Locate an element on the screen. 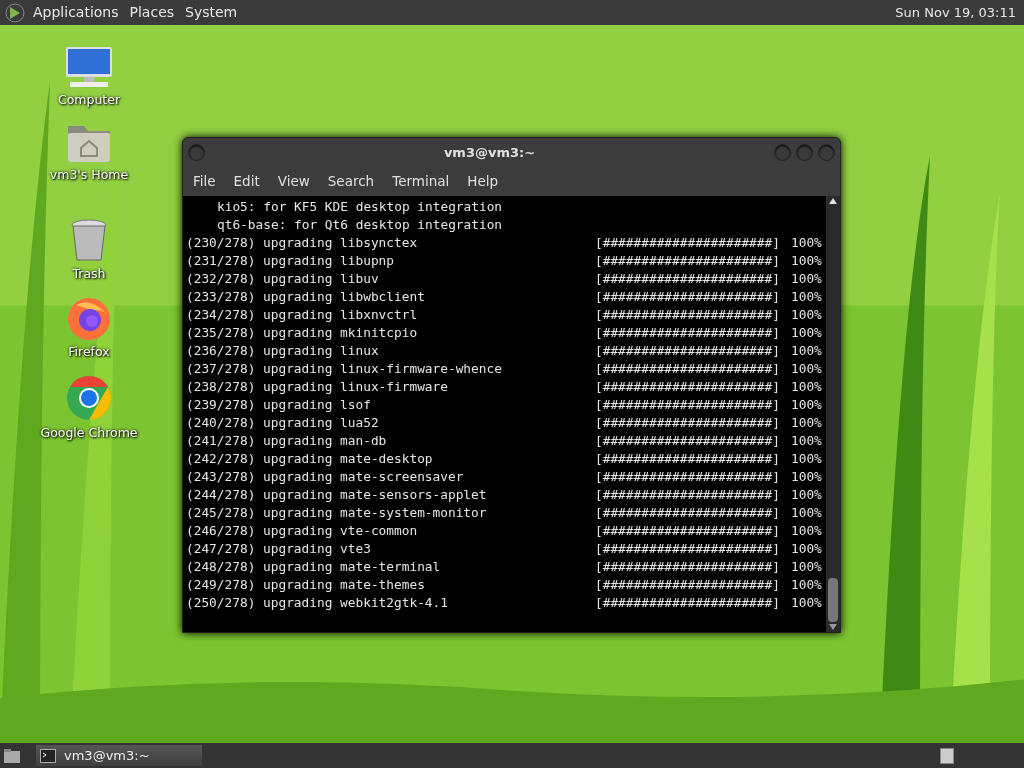 The image size is (1024, 768). terminal-line: (245/278) upgrading mate-system-monitor is located at coordinates (337, 513).